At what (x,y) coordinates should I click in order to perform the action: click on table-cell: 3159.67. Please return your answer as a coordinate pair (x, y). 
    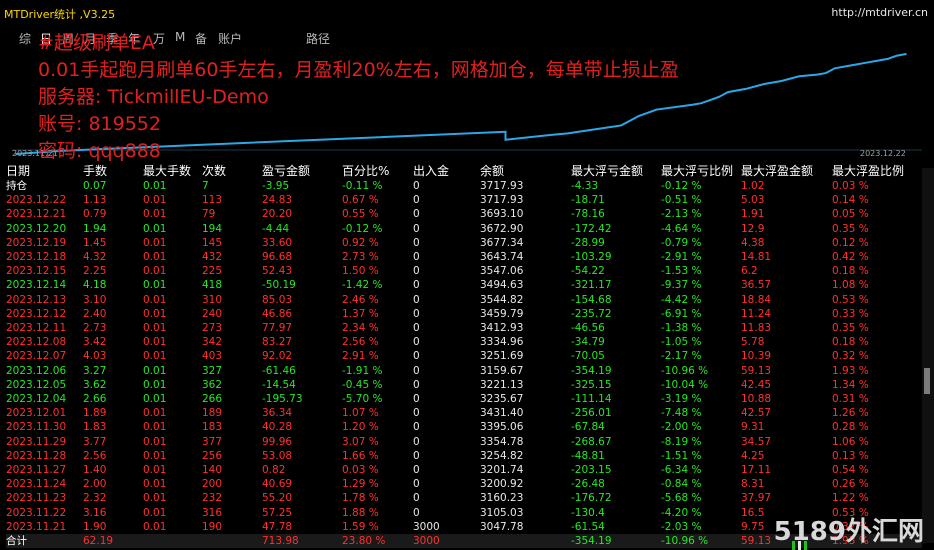
    Looking at the image, I should click on (502, 370).